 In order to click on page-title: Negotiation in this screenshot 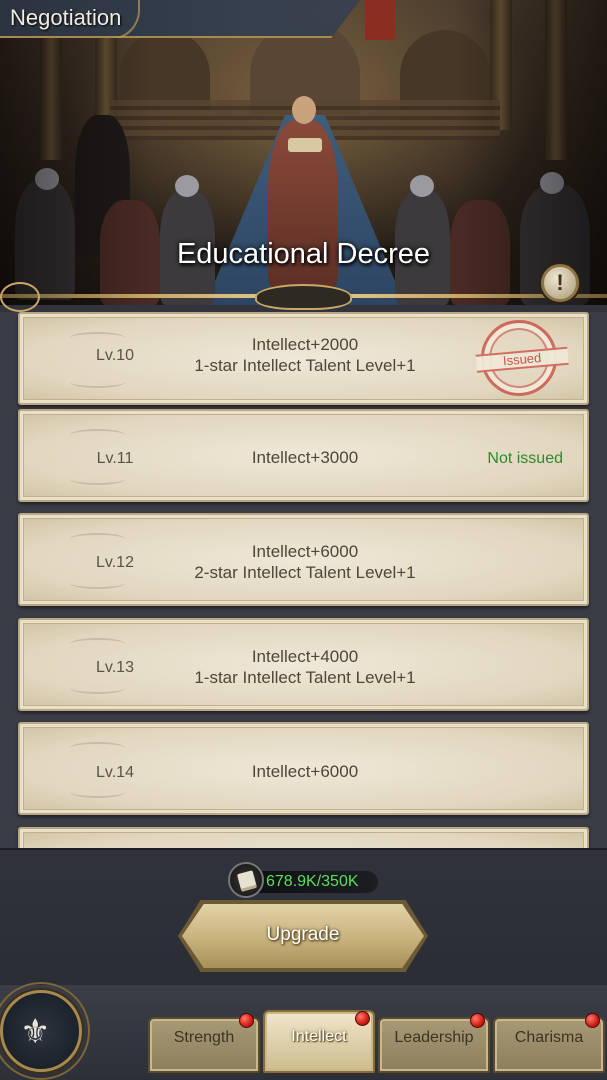, I will do `click(66, 17)`.